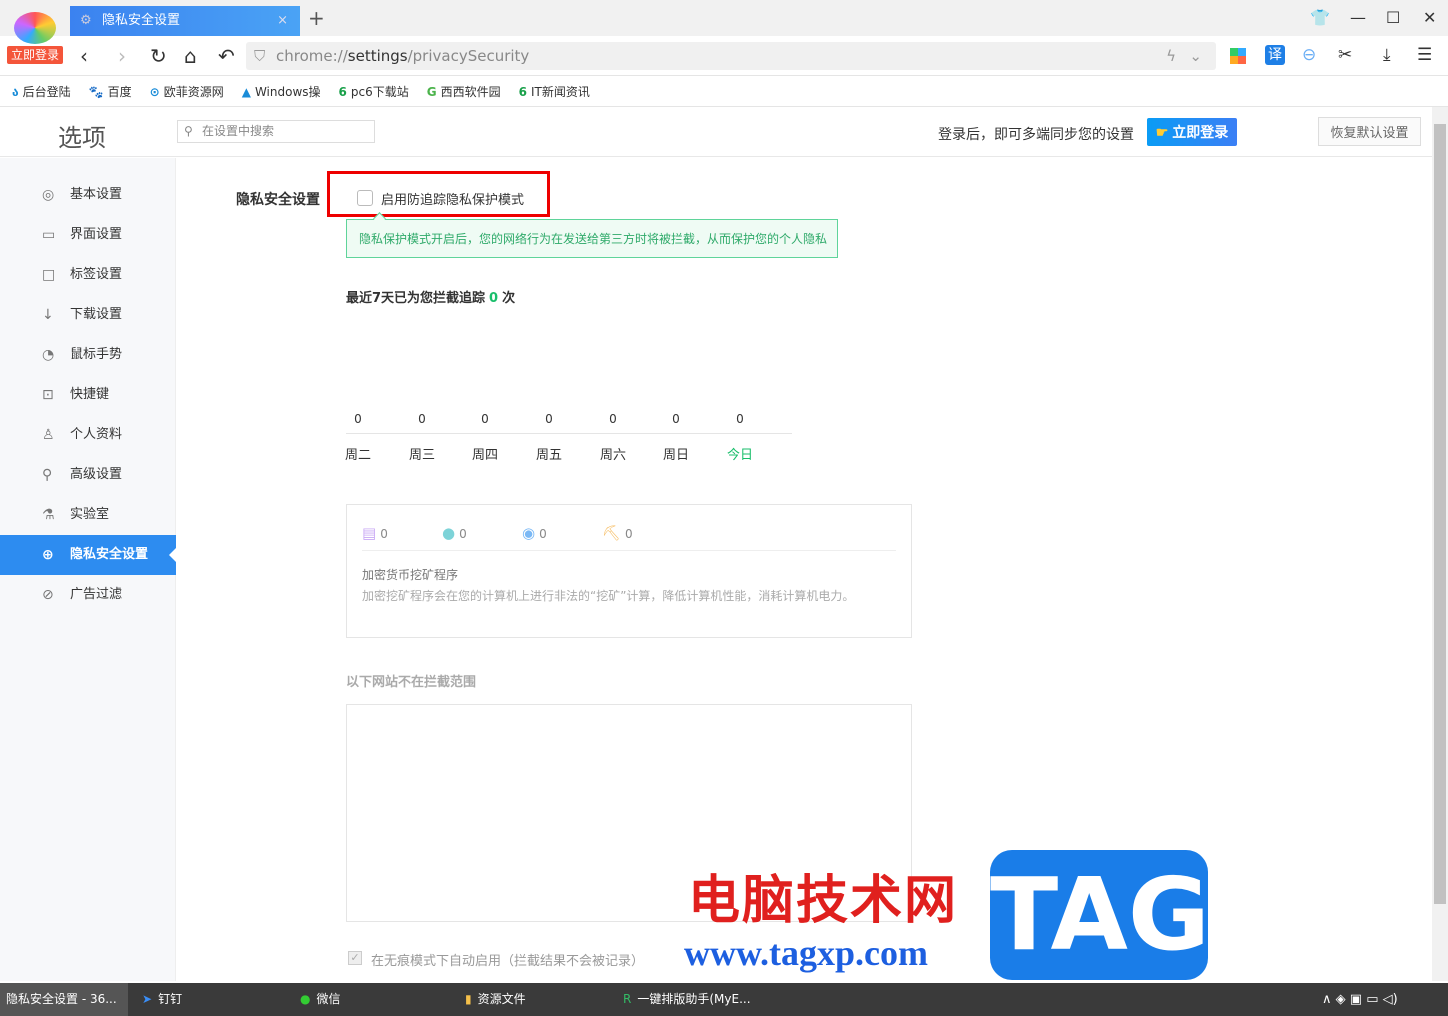  Describe the element at coordinates (1345, 55) in the screenshot. I see `scissors-icon: ✂` at that location.